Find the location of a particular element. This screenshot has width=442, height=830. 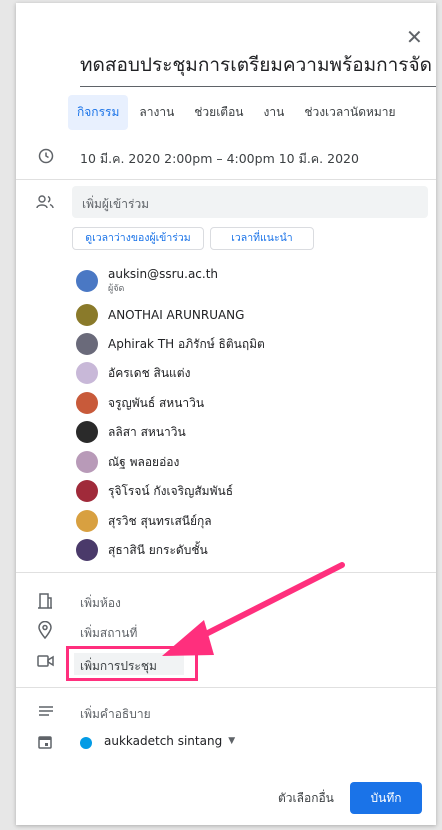

annotation-arrow is located at coordinates (253, 609).